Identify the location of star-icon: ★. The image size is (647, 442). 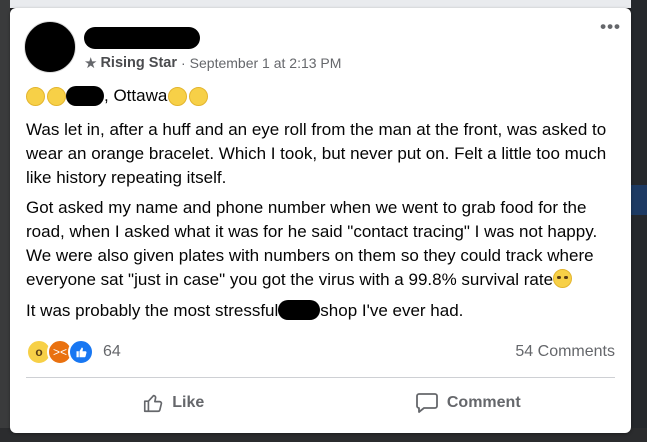
(91, 63).